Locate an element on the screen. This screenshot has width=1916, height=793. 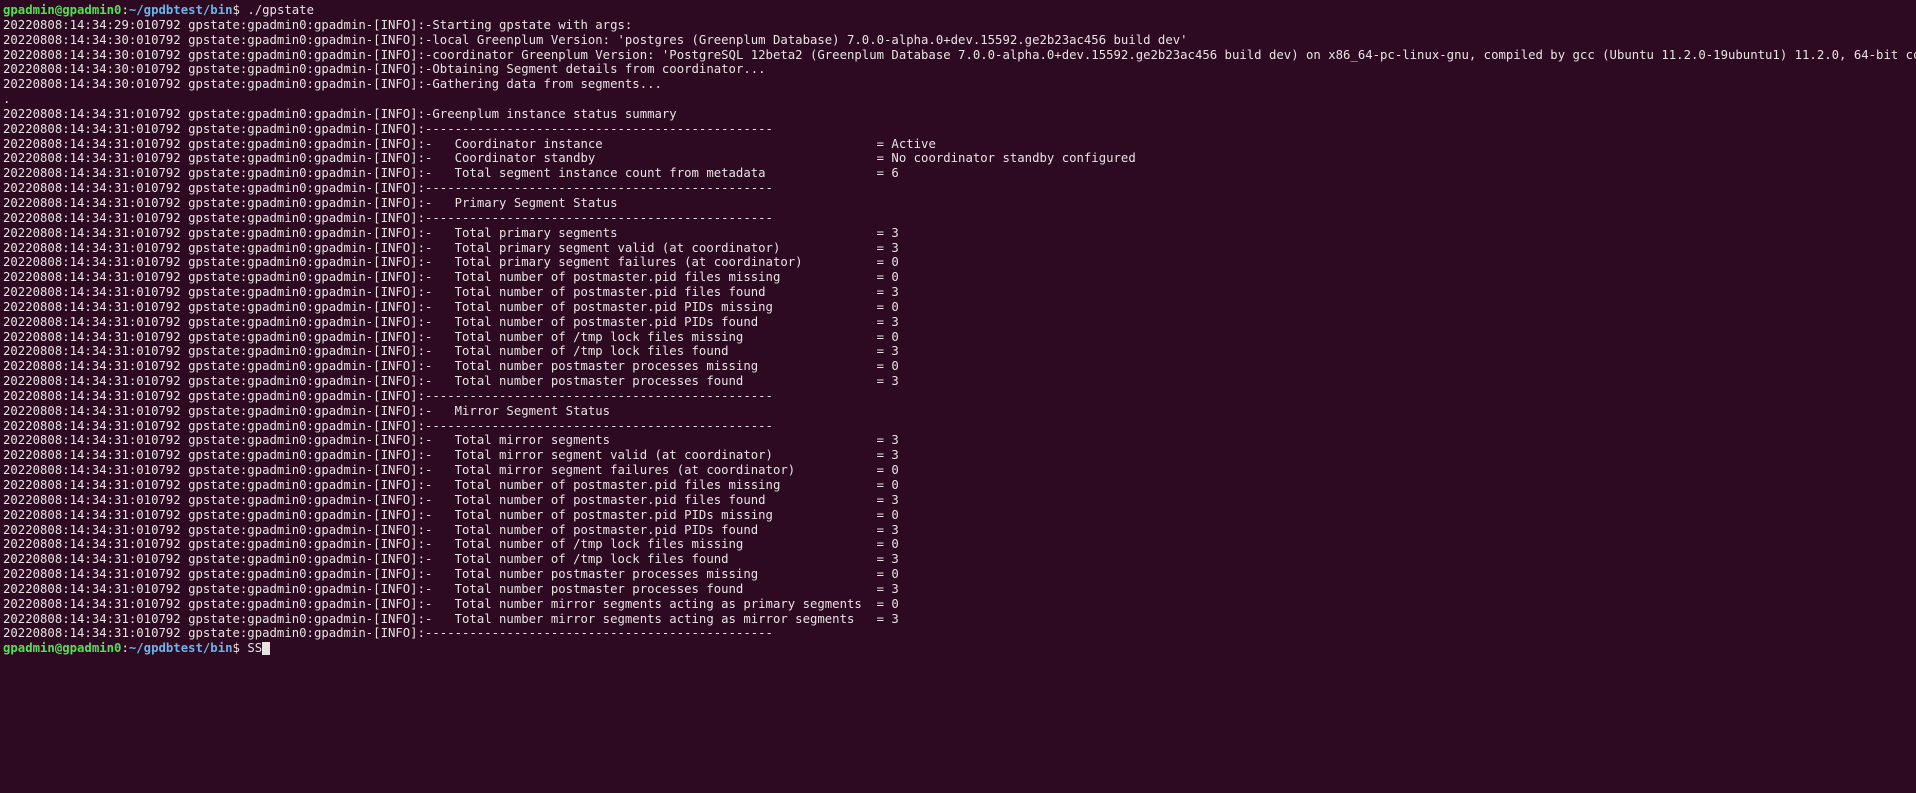
status-value: Active is located at coordinates (913, 143).